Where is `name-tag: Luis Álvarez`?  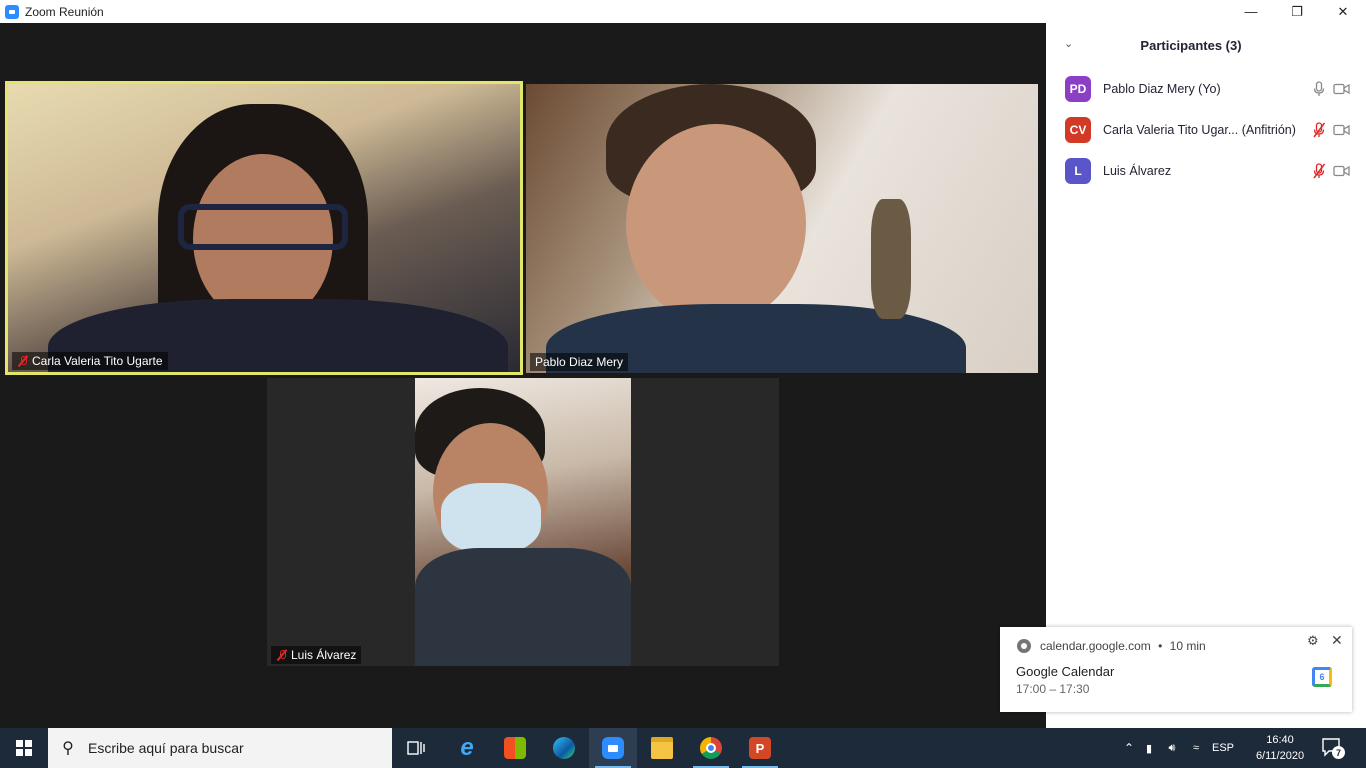
name-tag: Luis Álvarez is located at coordinates (316, 655).